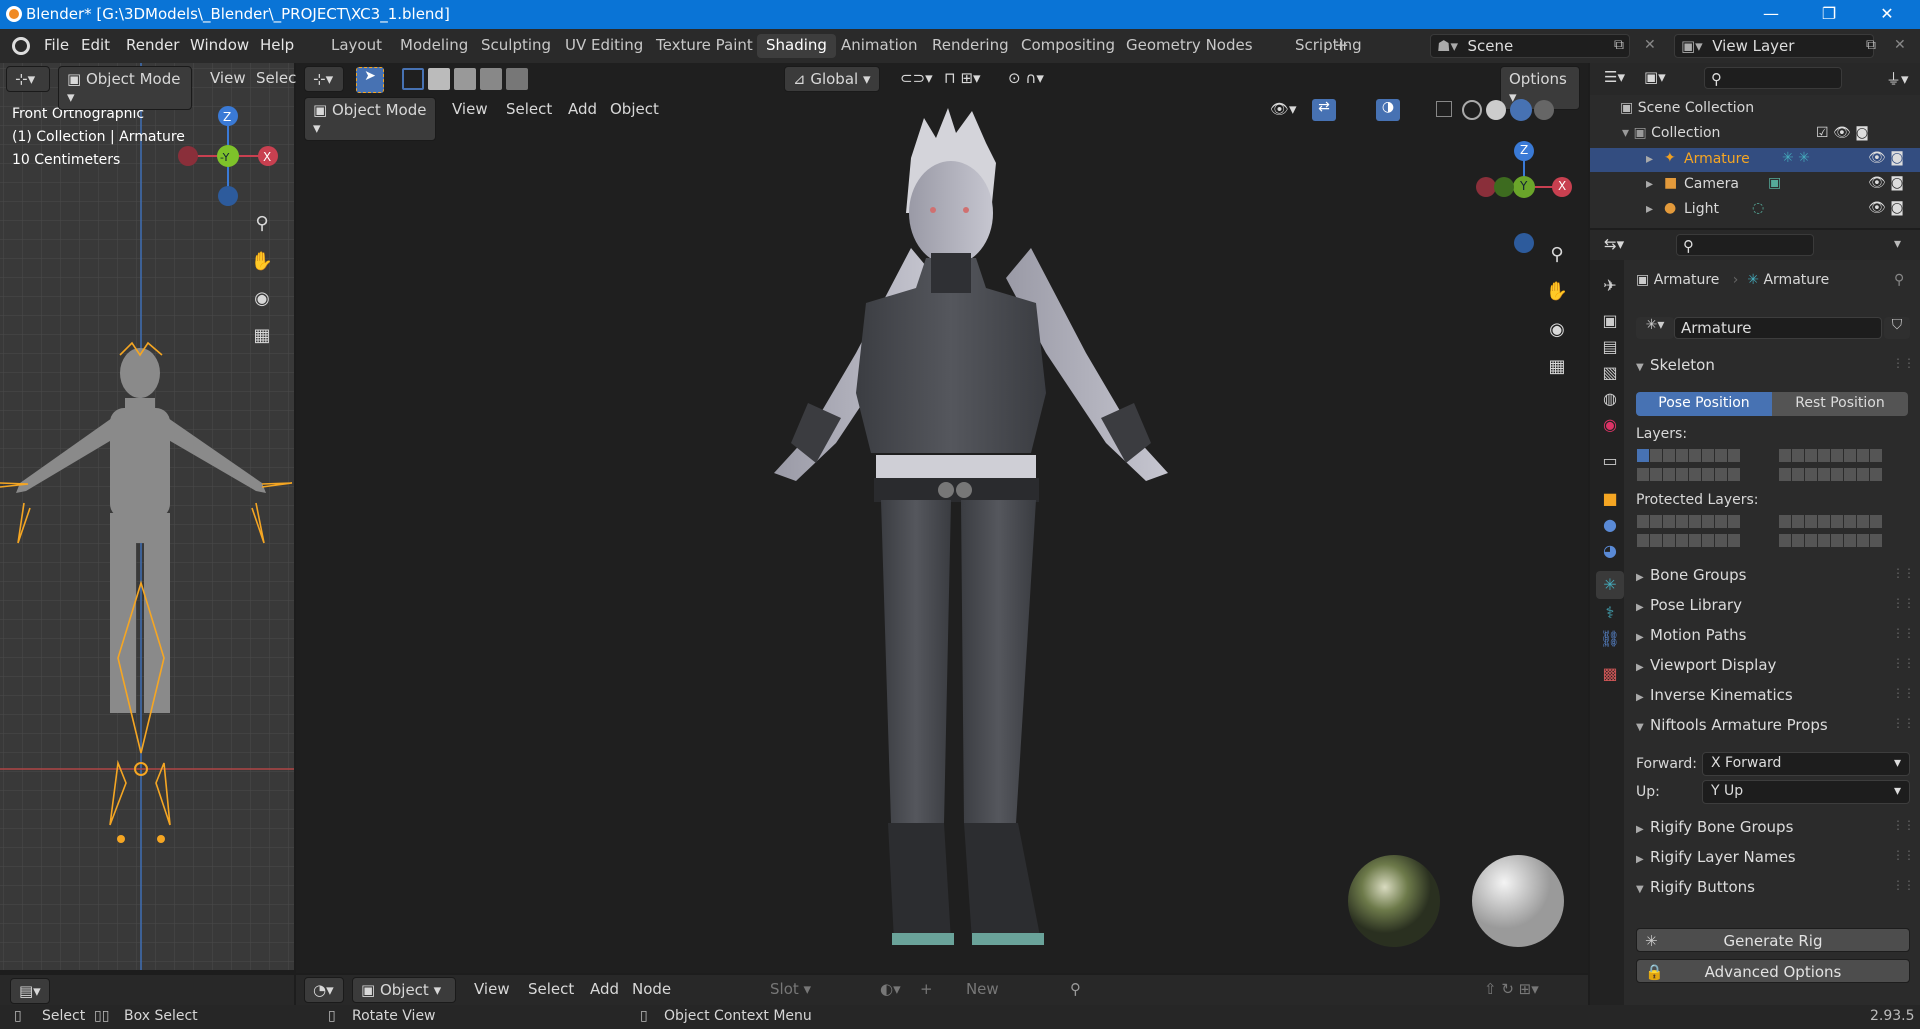  Describe the element at coordinates (1887, 14) in the screenshot. I see `close-icon: ✕` at that location.